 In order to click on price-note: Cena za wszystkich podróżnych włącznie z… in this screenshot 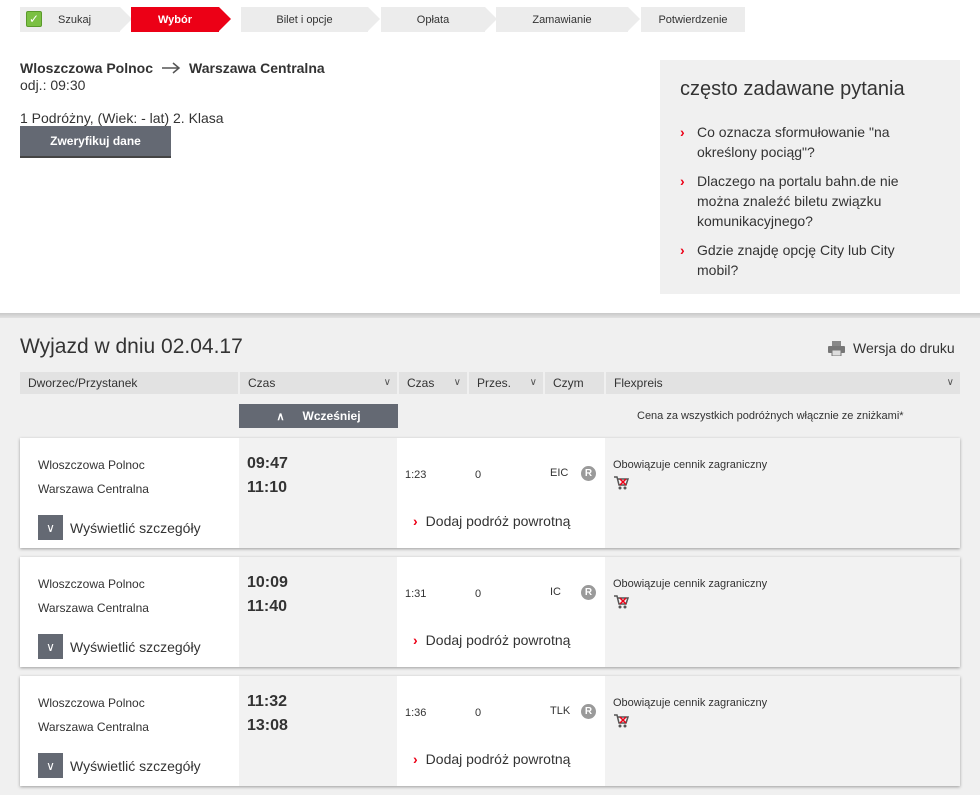, I will do `click(770, 416)`.